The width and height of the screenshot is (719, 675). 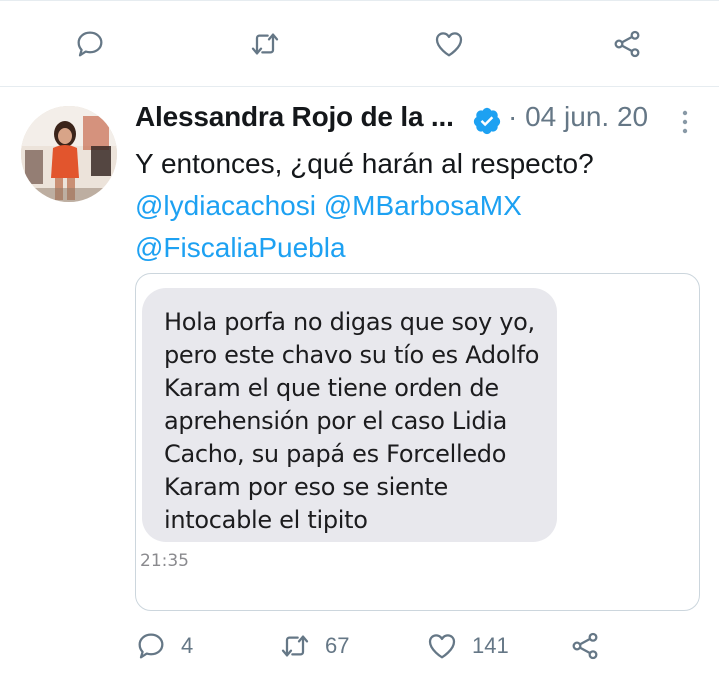 I want to click on message-line: intocable el tipito, so click(x=266, y=520).